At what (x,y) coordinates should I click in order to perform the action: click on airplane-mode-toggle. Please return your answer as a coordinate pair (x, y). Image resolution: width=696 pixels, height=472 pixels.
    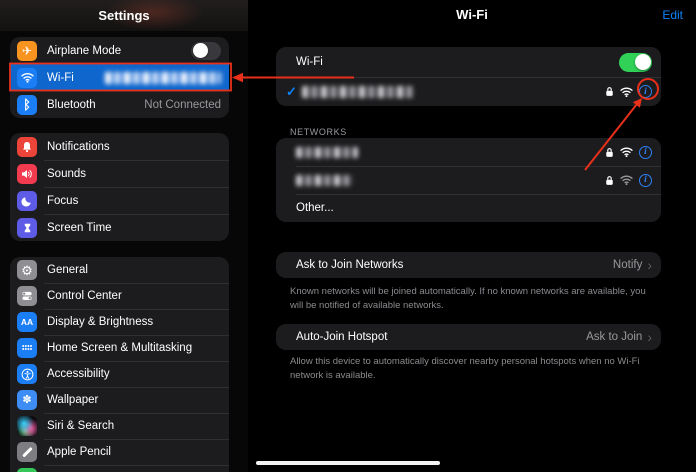
    Looking at the image, I should click on (206, 50).